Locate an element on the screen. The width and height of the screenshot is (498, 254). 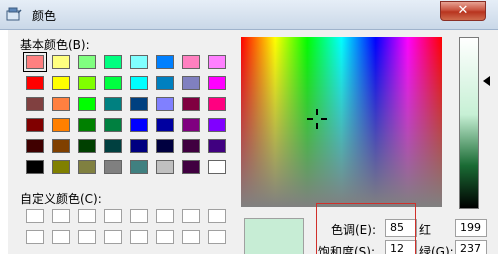
green-label: 绿(G): is located at coordinates (436, 249).